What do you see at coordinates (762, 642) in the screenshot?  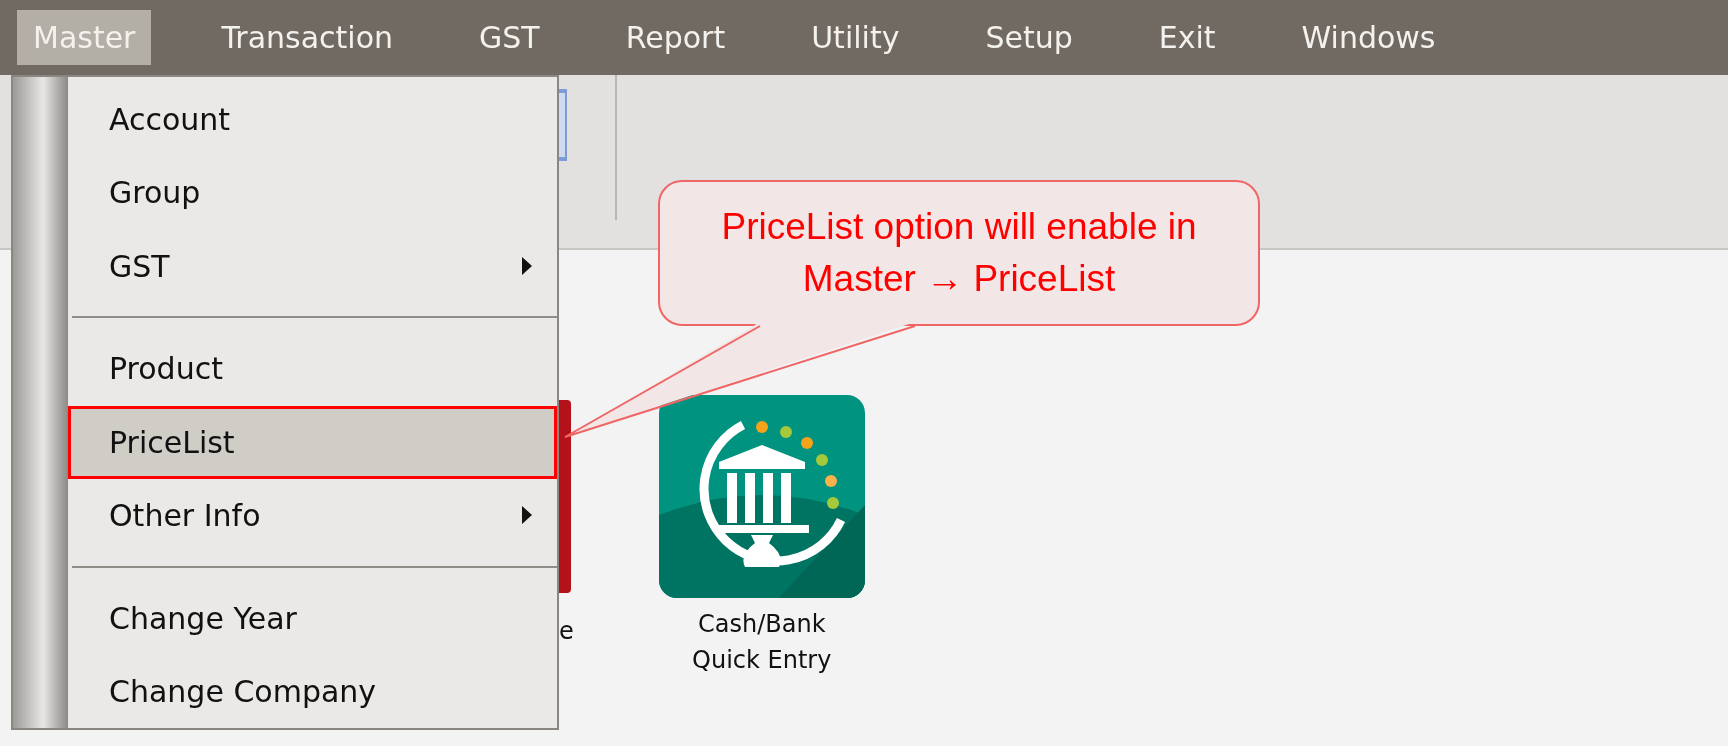 I see `icon-label: Cash/Bank Quick Entry` at bounding box center [762, 642].